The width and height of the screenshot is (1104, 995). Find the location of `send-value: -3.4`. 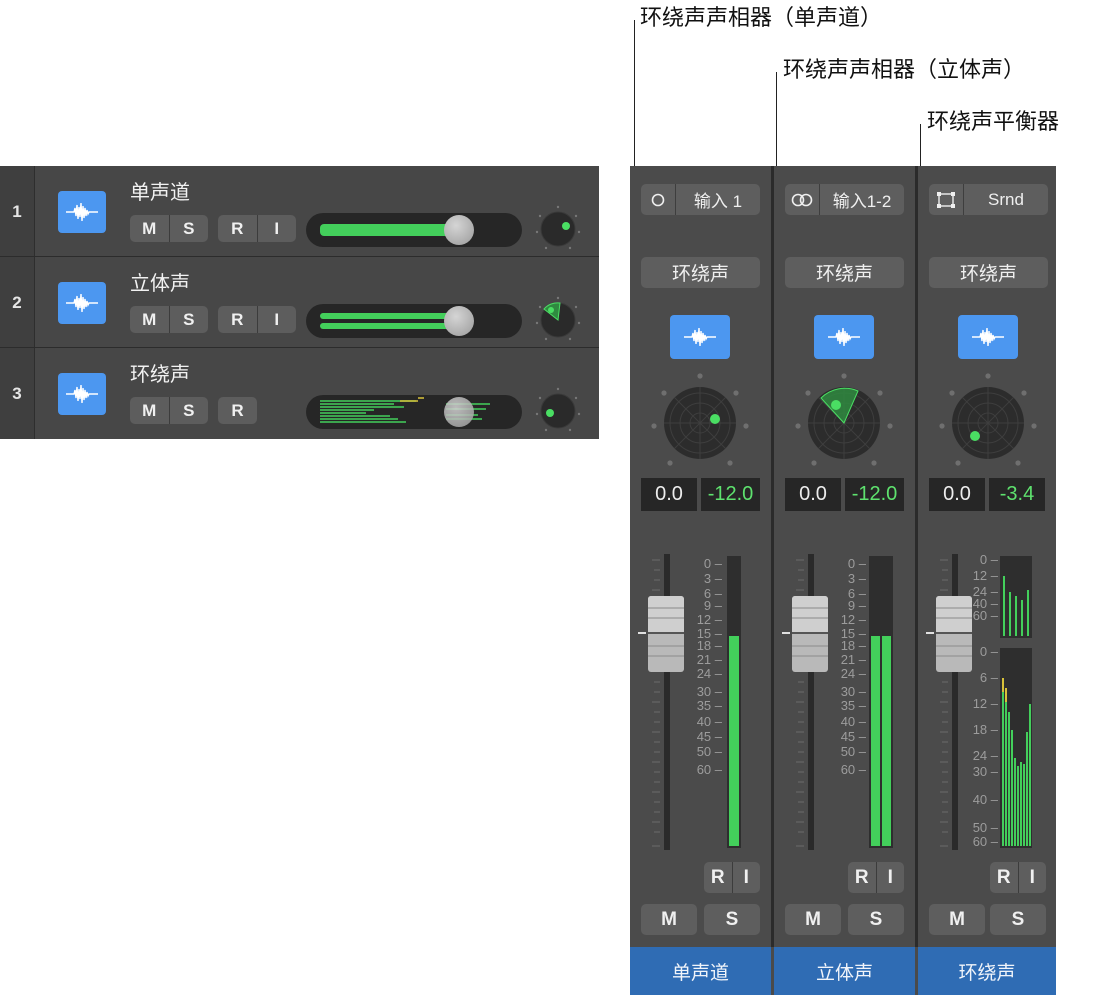

send-value: -3.4 is located at coordinates (1017, 494).